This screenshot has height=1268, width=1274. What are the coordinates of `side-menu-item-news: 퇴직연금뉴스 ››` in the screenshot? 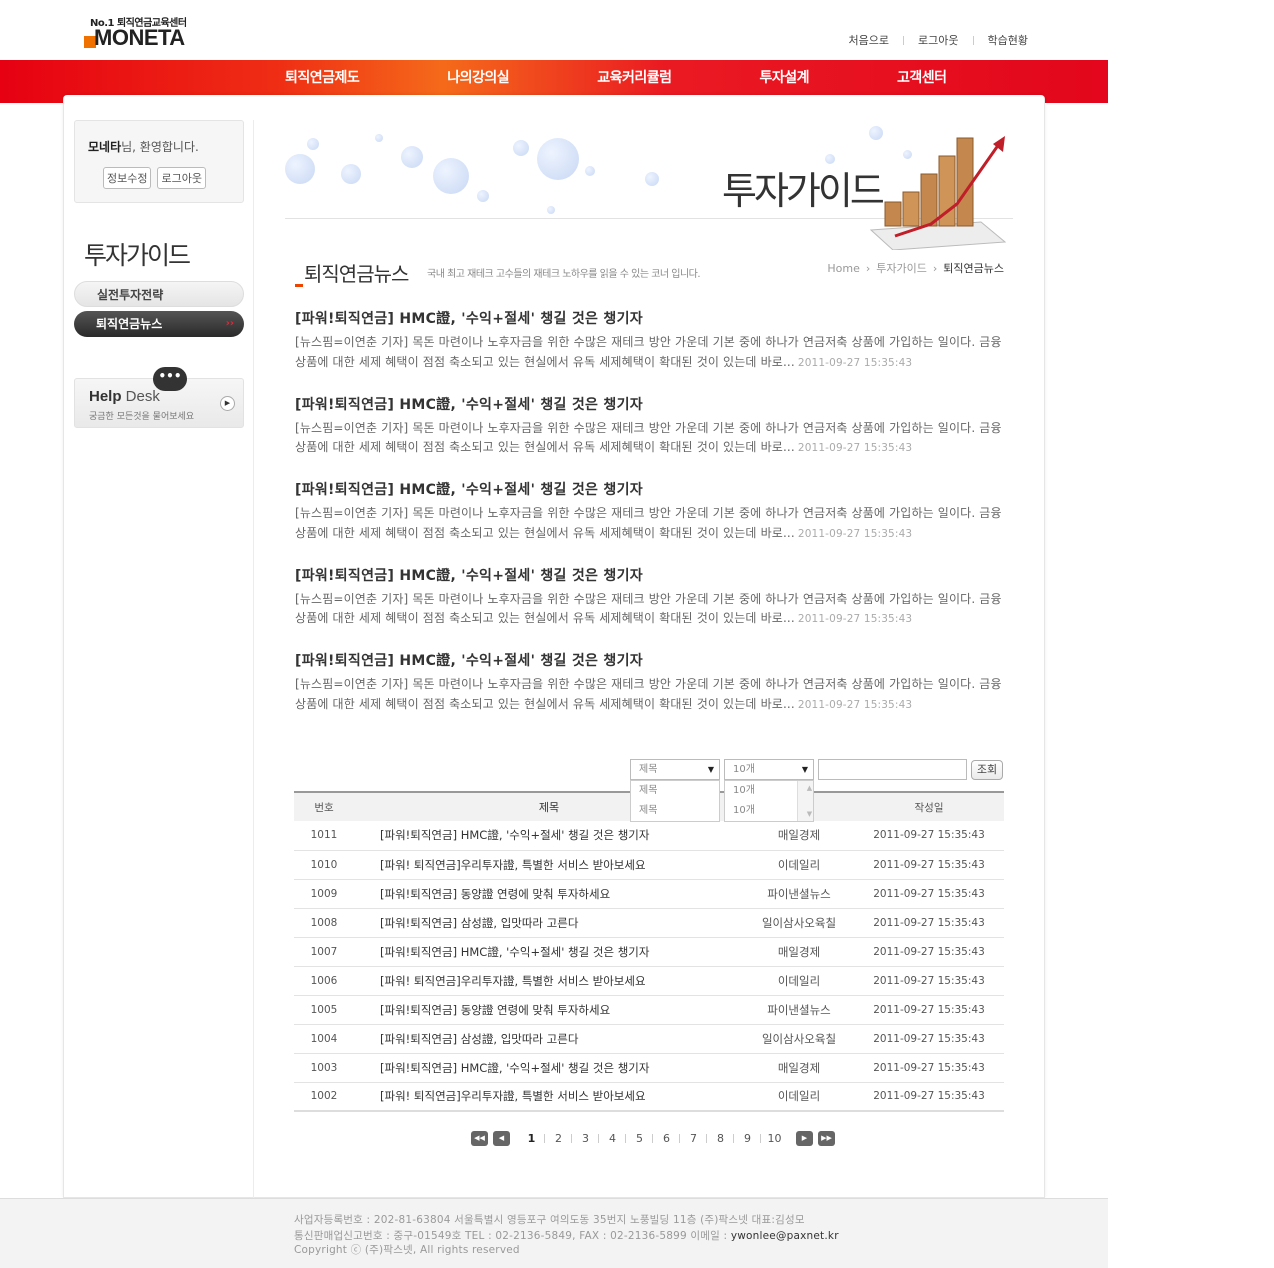 It's located at (159, 324).